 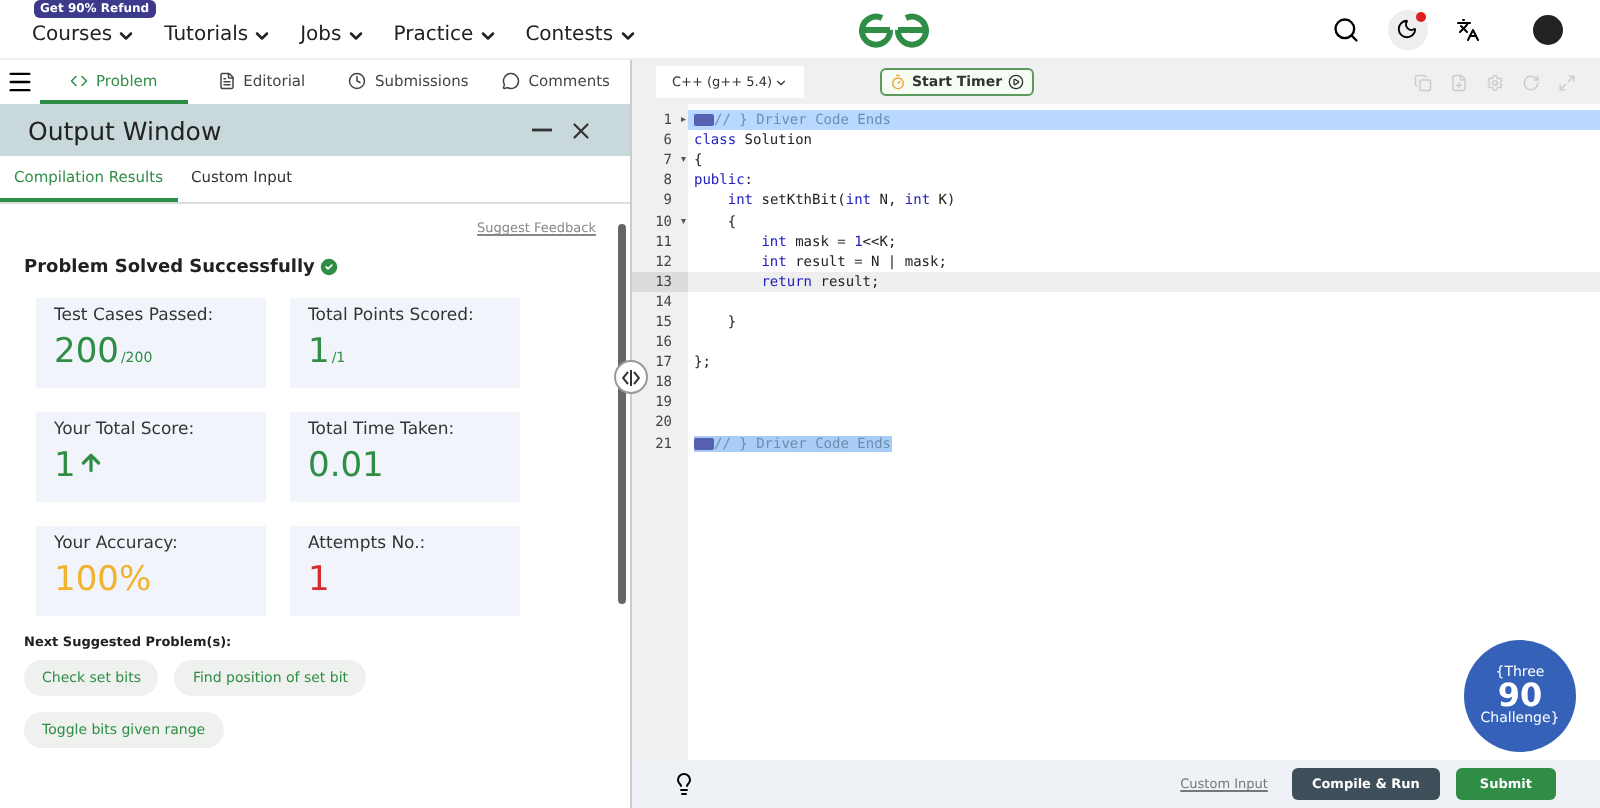 I want to click on caret-icon, so click(x=781, y=82).